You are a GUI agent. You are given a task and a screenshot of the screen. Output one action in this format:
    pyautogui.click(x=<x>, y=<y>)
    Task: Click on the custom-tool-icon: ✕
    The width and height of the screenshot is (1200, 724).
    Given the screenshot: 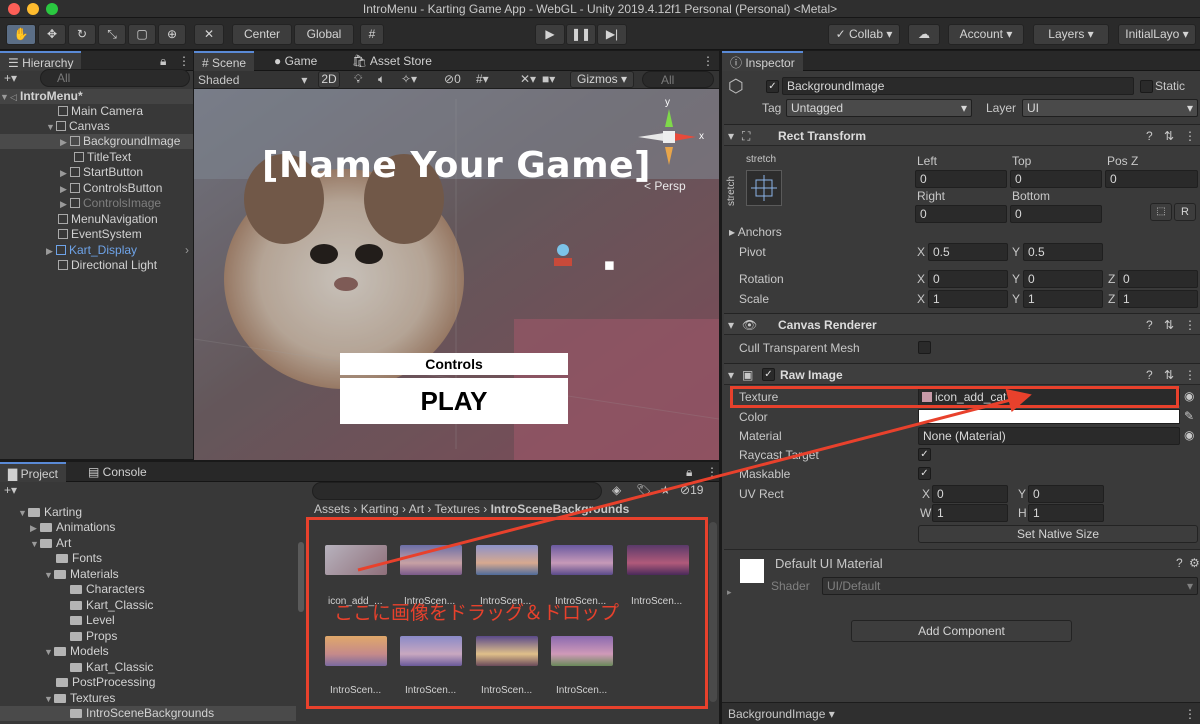 What is the action you would take?
    pyautogui.click(x=209, y=34)
    